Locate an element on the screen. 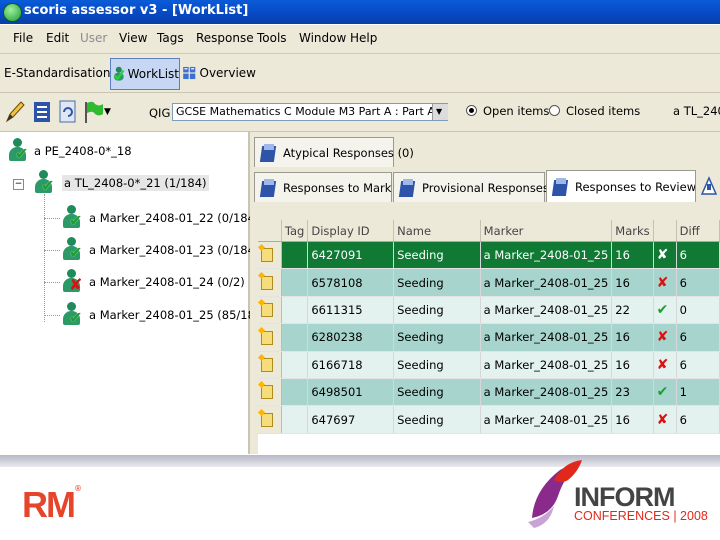 The width and height of the screenshot is (720, 540). tab-responses-to-mark: Responses to Mark (3) is located at coordinates (332, 187).